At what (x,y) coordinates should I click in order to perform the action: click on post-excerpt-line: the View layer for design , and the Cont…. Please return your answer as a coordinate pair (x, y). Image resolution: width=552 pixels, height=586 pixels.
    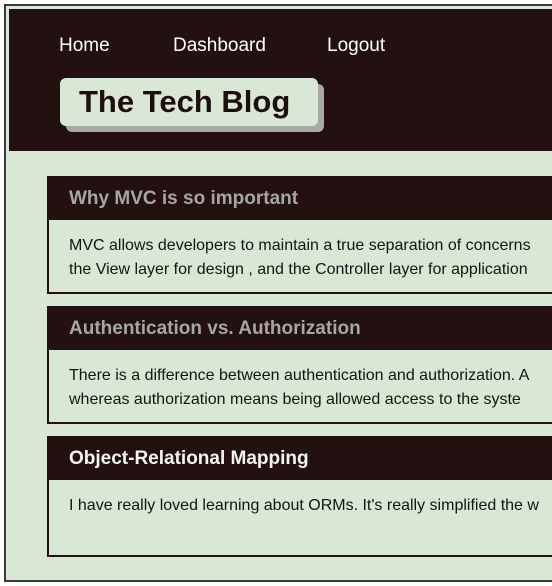
    Looking at the image, I should click on (298, 269).